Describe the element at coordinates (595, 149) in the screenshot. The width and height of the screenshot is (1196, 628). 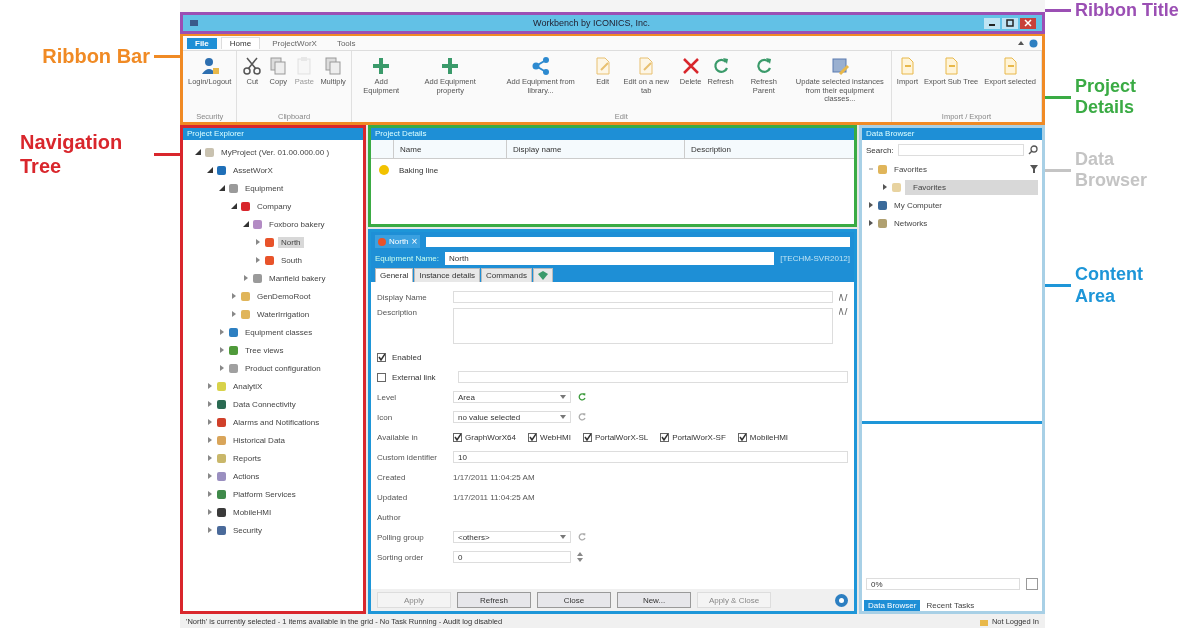
I see `column-header: Display name` at that location.